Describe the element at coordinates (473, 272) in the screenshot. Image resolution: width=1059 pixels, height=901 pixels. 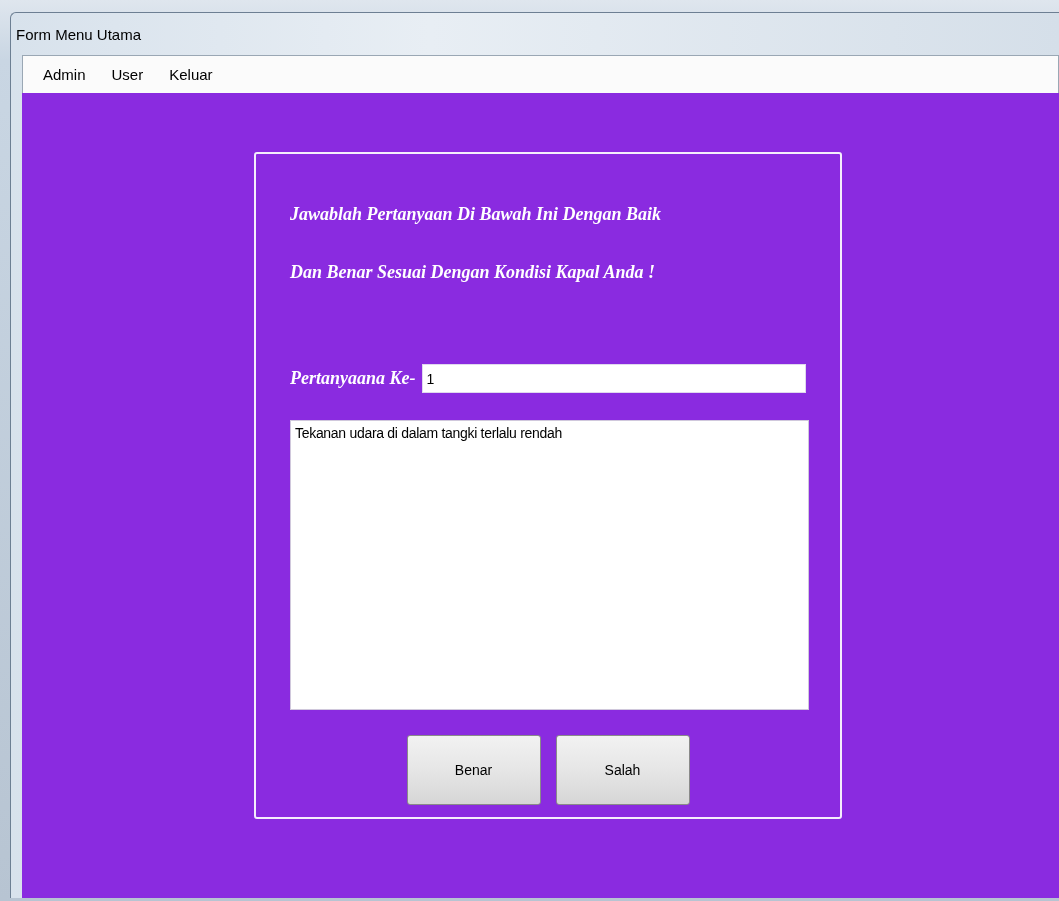
I see `instruction-text: Dan Benar Sesuai Dengan Kondisi Kapal Anda !` at that location.